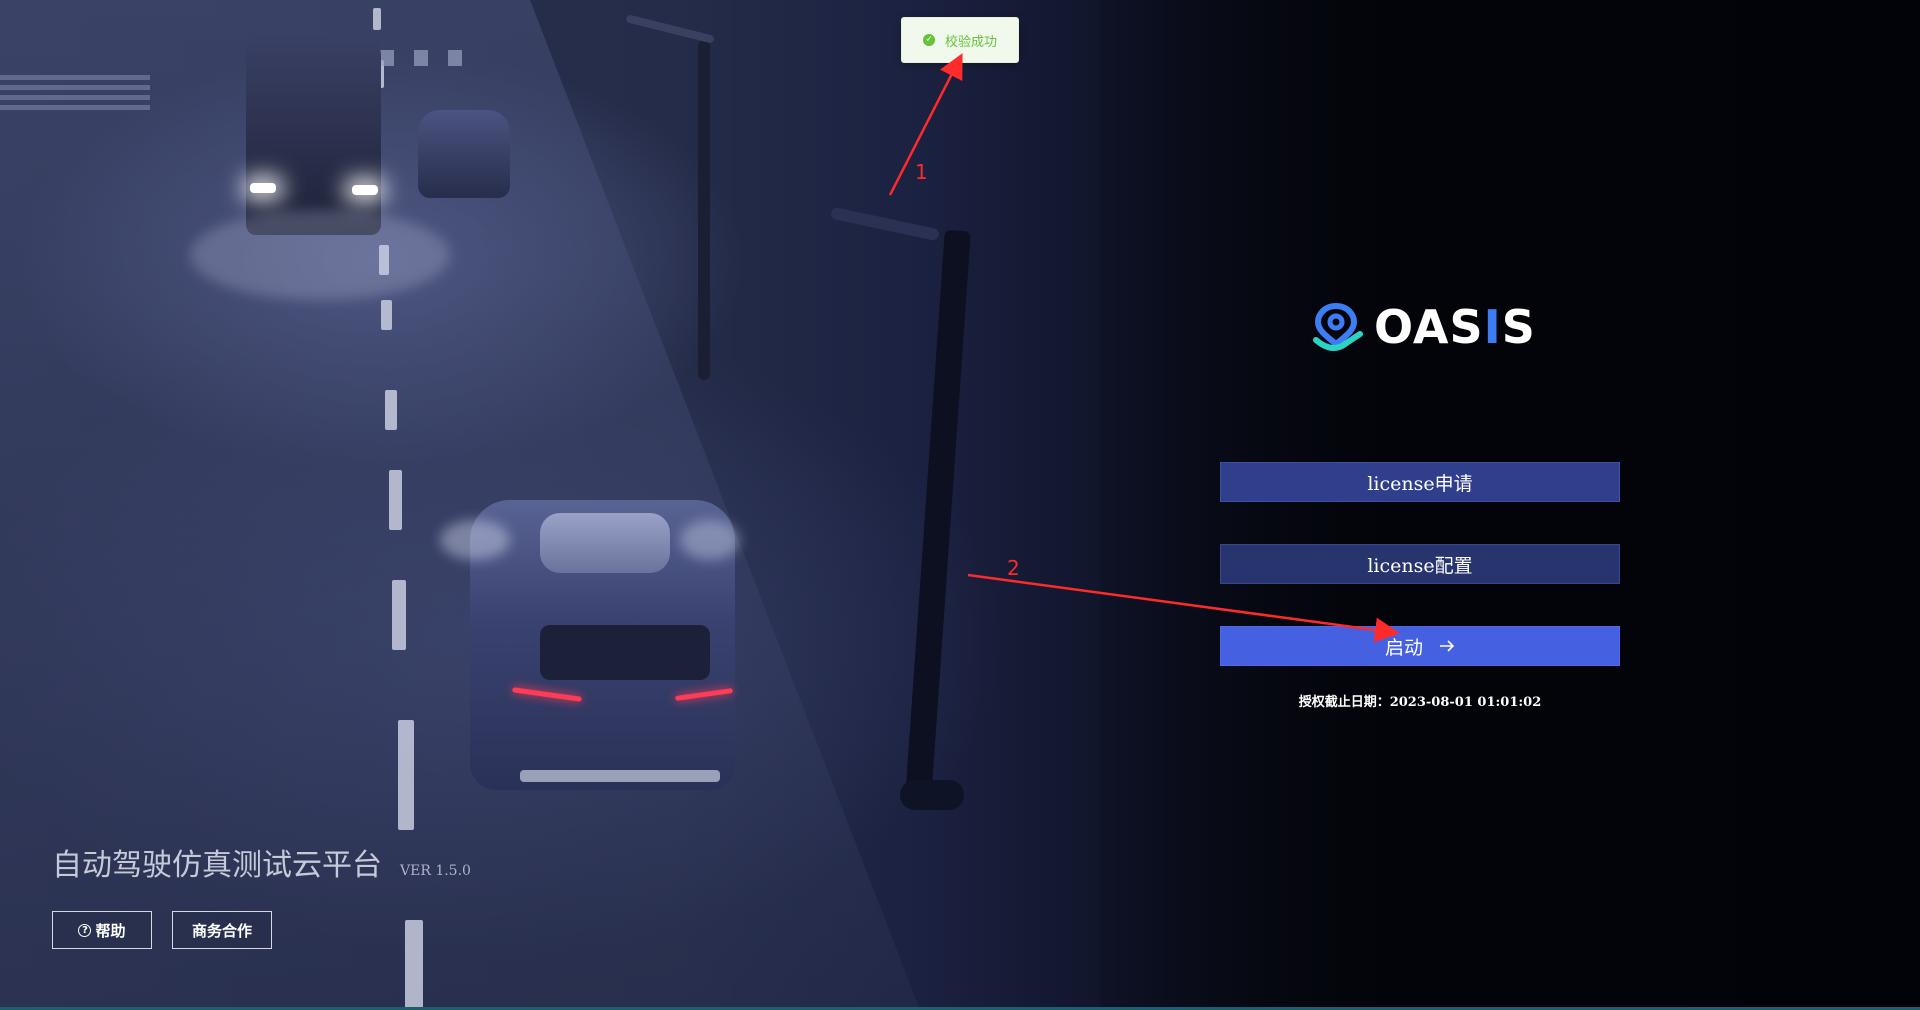 The height and width of the screenshot is (1010, 1920). What do you see at coordinates (313, 135) in the screenshot?
I see `bus-vehicle` at bounding box center [313, 135].